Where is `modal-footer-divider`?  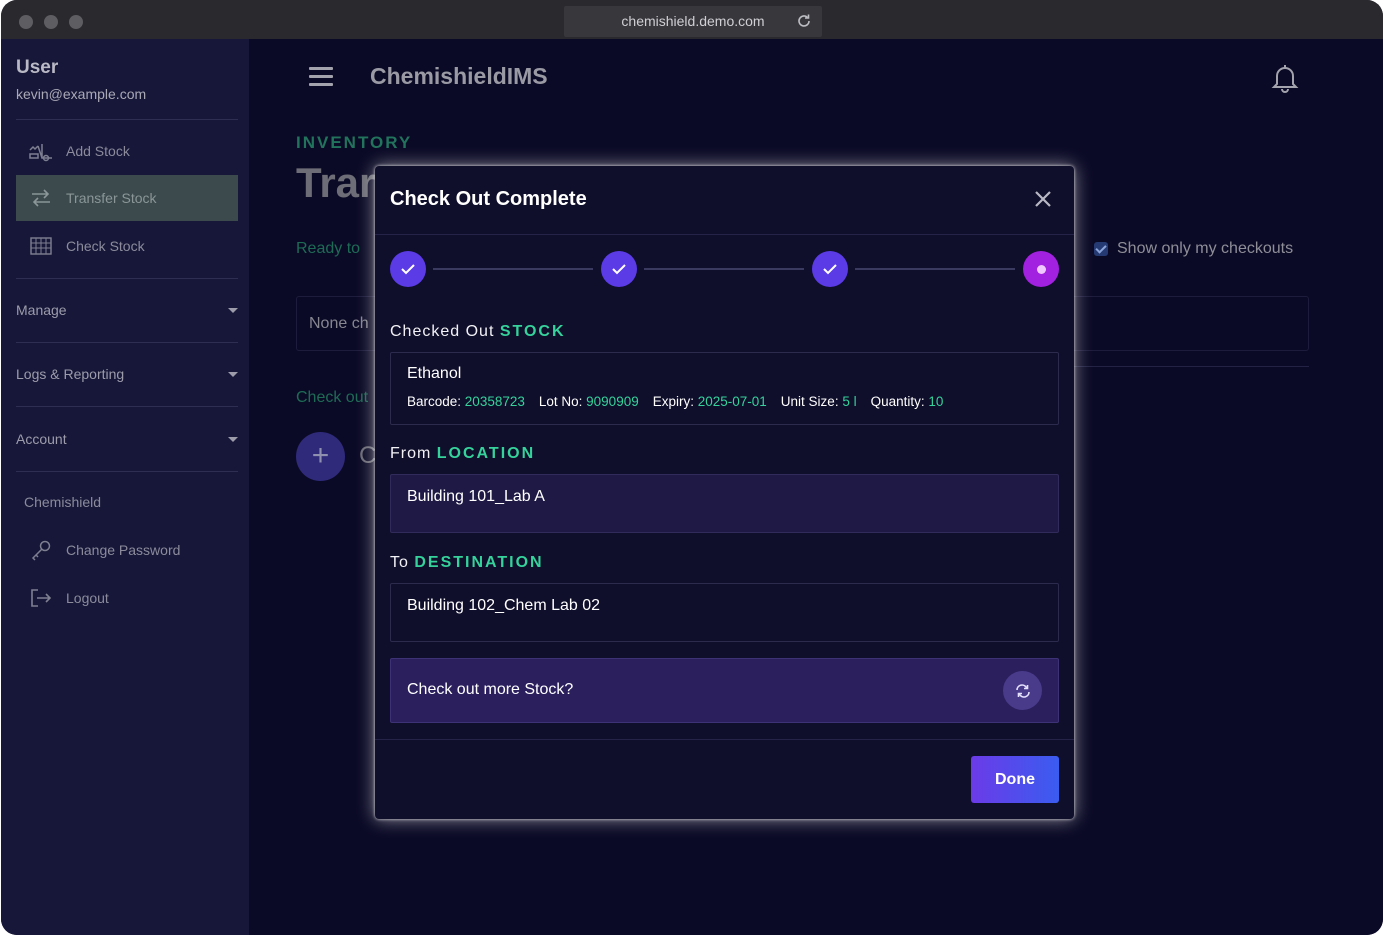 modal-footer-divider is located at coordinates (724, 739).